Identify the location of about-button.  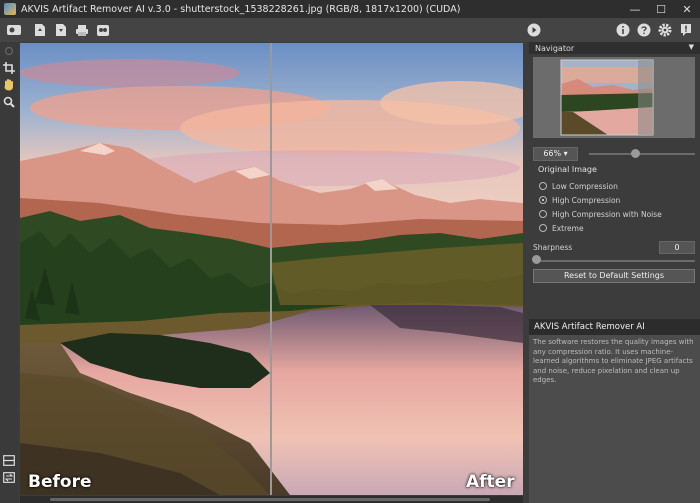
(623, 30).